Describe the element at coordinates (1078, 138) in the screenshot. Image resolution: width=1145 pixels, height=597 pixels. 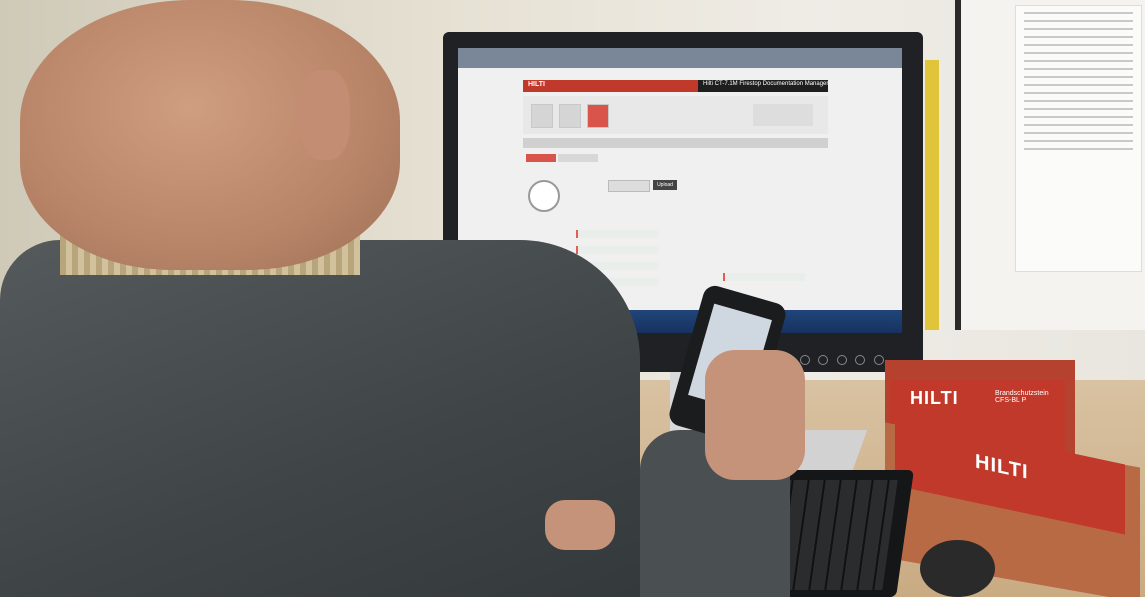
I see `pinned-document` at that location.